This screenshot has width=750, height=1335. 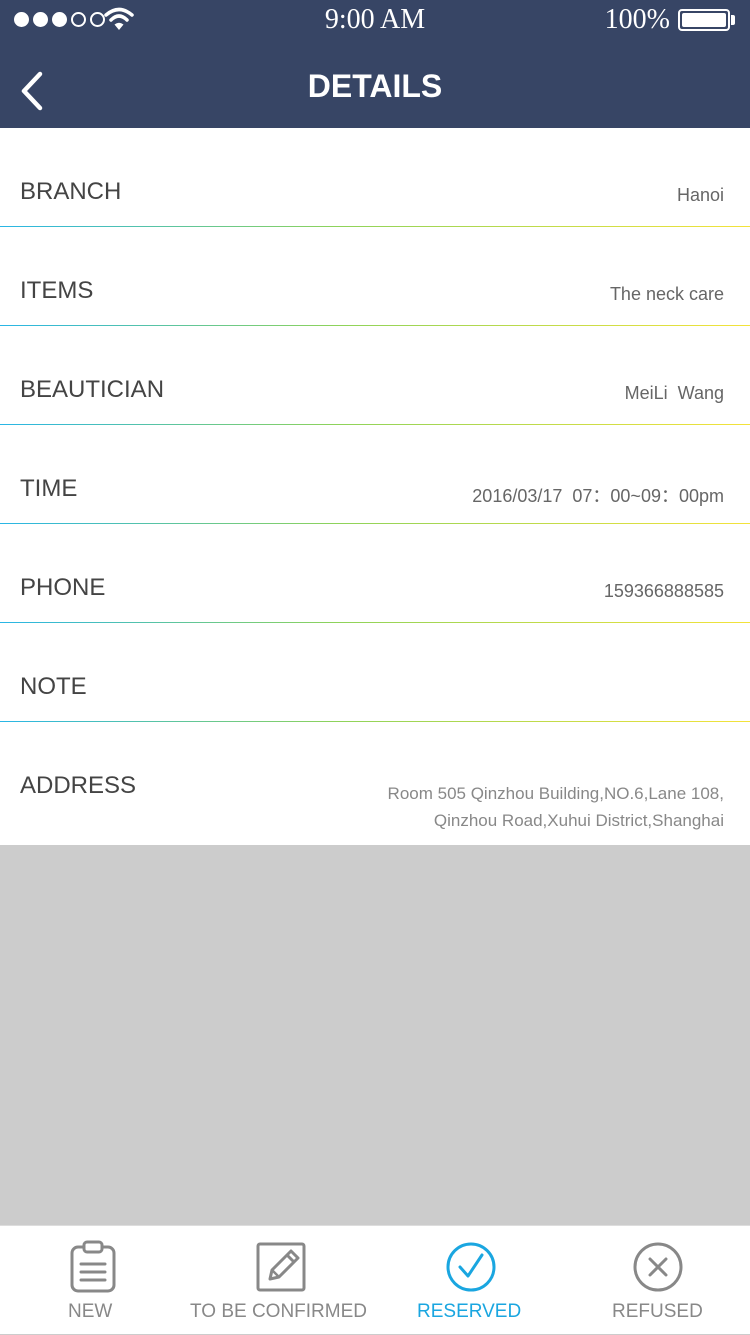 What do you see at coordinates (375, 375) in the screenshot?
I see `detail-row-beautician: BEAUTICIAN MeiLi Wang` at bounding box center [375, 375].